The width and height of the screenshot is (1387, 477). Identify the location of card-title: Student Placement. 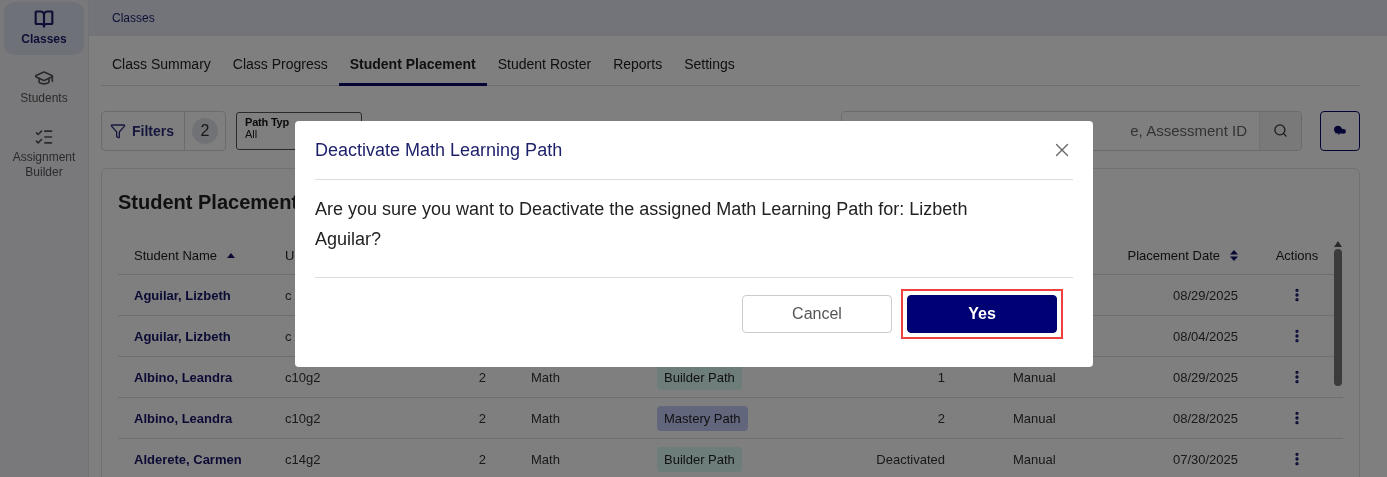
(208, 202).